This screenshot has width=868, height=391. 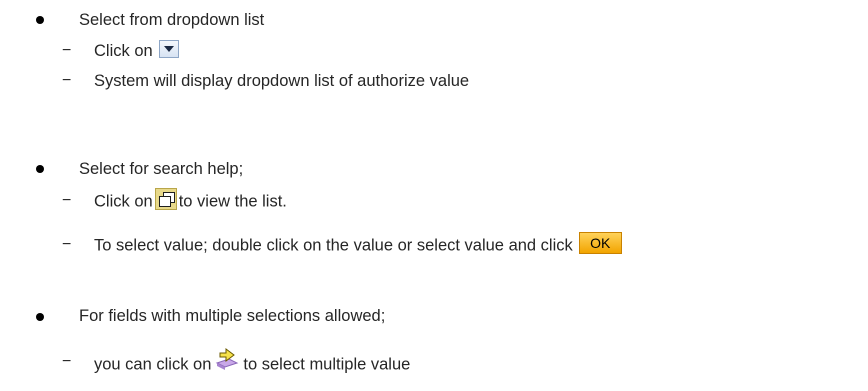 What do you see at coordinates (169, 48) in the screenshot?
I see `dropdown-arrow-icon` at bounding box center [169, 48].